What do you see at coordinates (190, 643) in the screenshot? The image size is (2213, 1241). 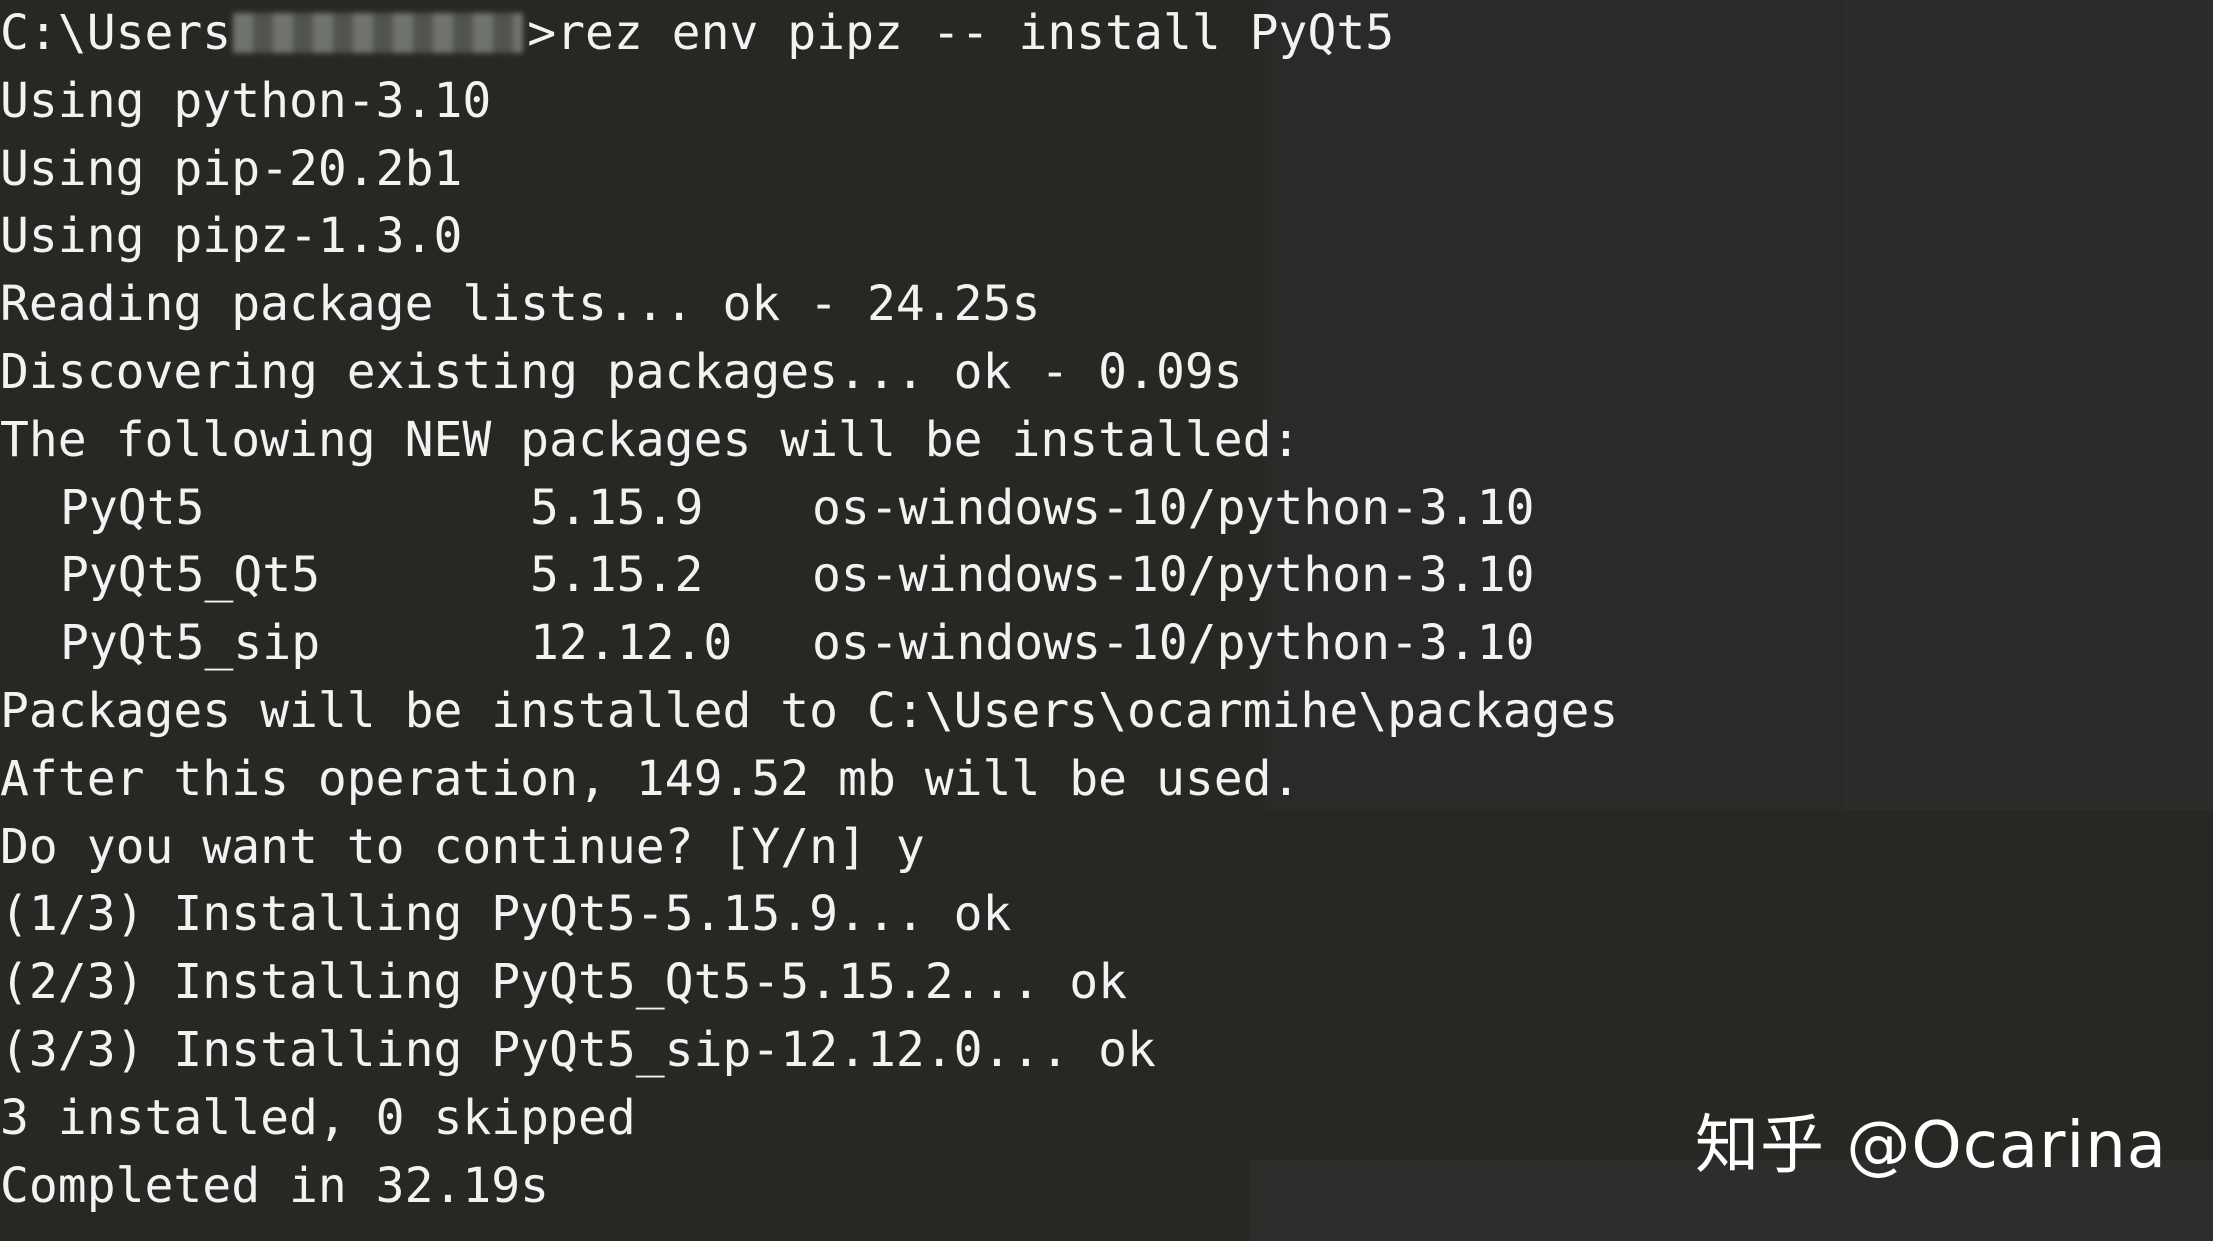 I see `package-name: PyQt5_sip` at bounding box center [190, 643].